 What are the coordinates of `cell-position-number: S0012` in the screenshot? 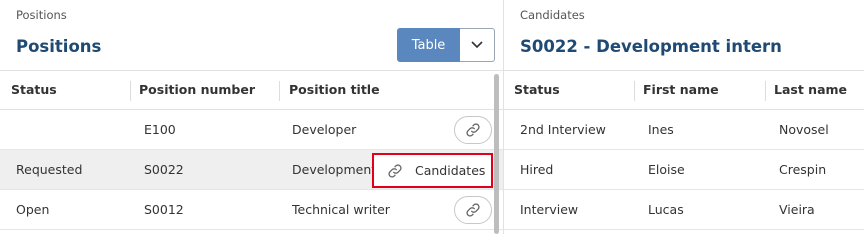 It's located at (164, 209).